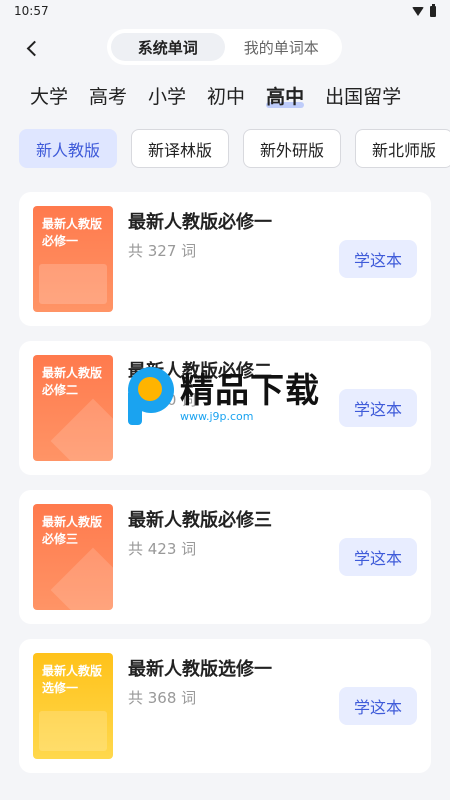  Describe the element at coordinates (363, 95) in the screenshot. I see `level-tab-study-abroad: 出国留学` at that location.